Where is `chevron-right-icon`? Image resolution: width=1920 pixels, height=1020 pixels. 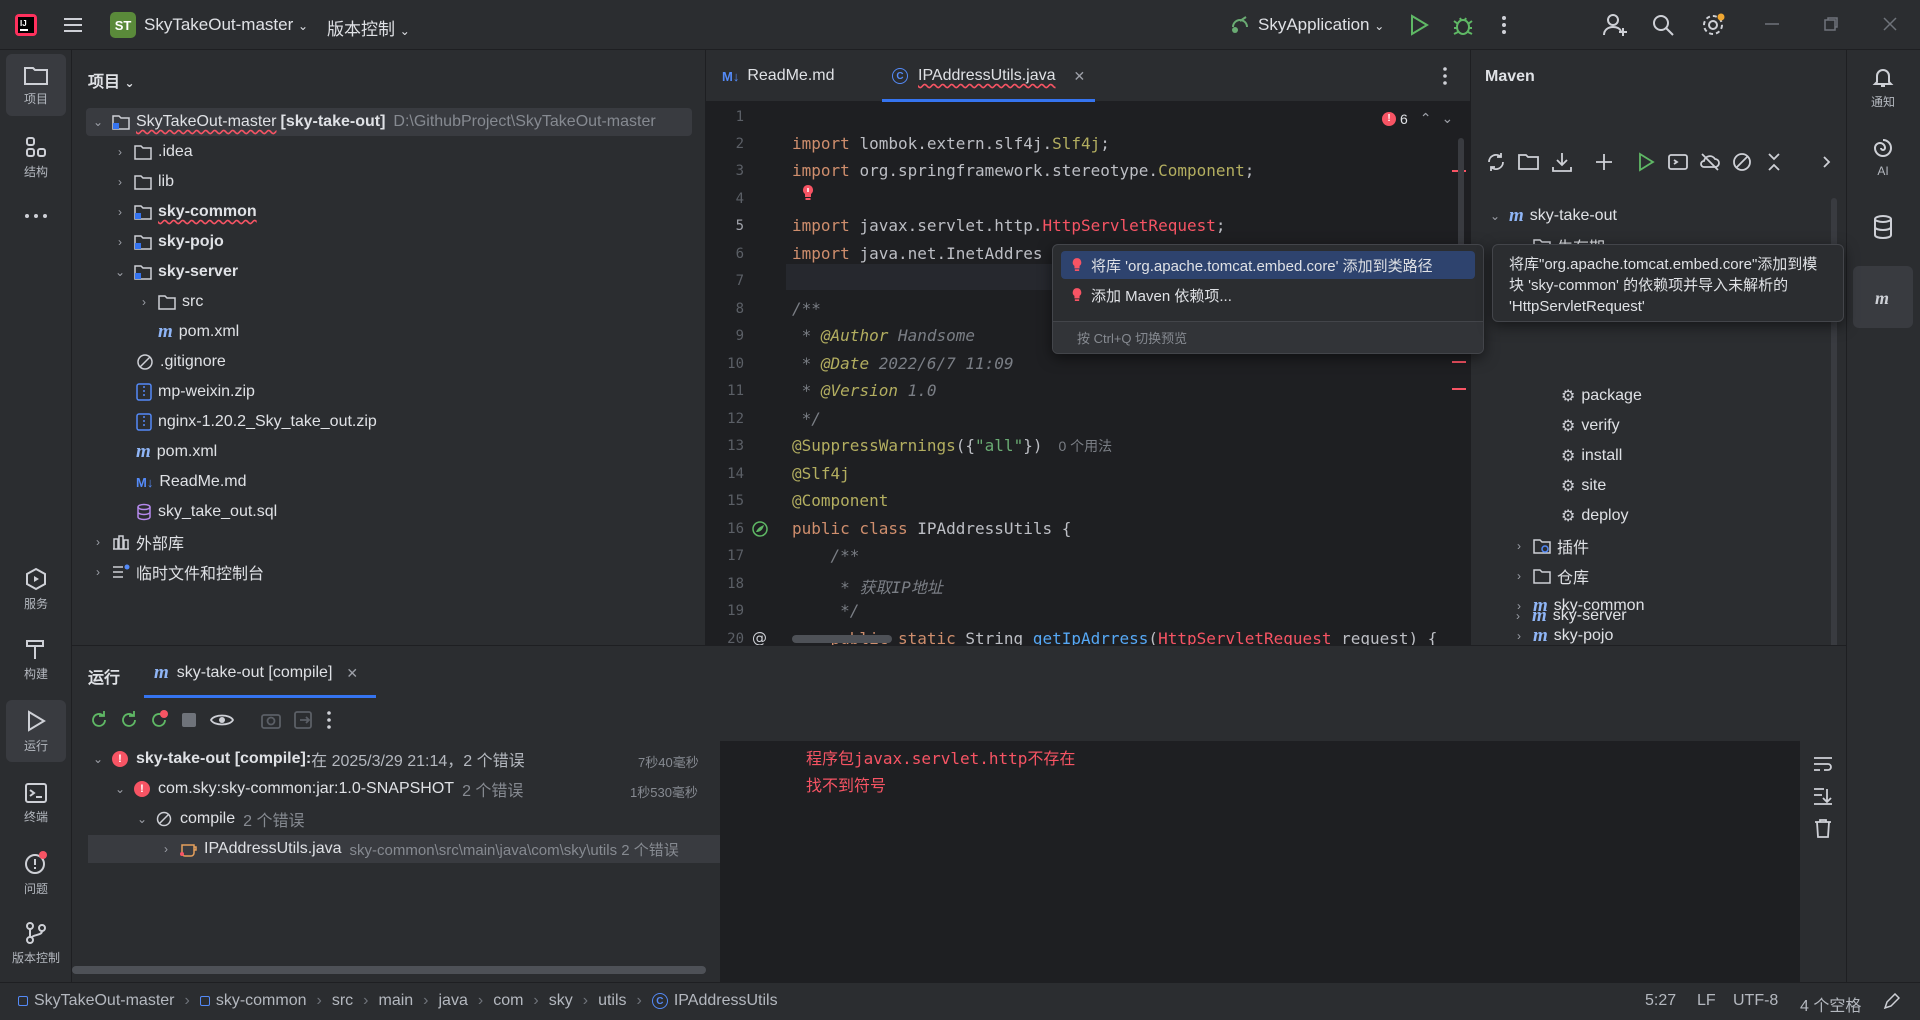 chevron-right-icon is located at coordinates (1827, 162).